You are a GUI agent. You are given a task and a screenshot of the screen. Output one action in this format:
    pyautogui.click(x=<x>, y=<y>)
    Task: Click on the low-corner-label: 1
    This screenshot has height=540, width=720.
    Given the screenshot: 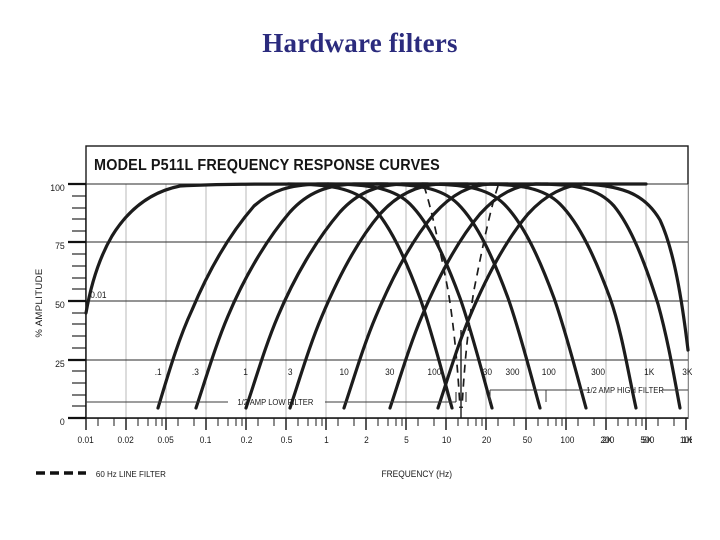 What is the action you would take?
    pyautogui.click(x=245, y=372)
    